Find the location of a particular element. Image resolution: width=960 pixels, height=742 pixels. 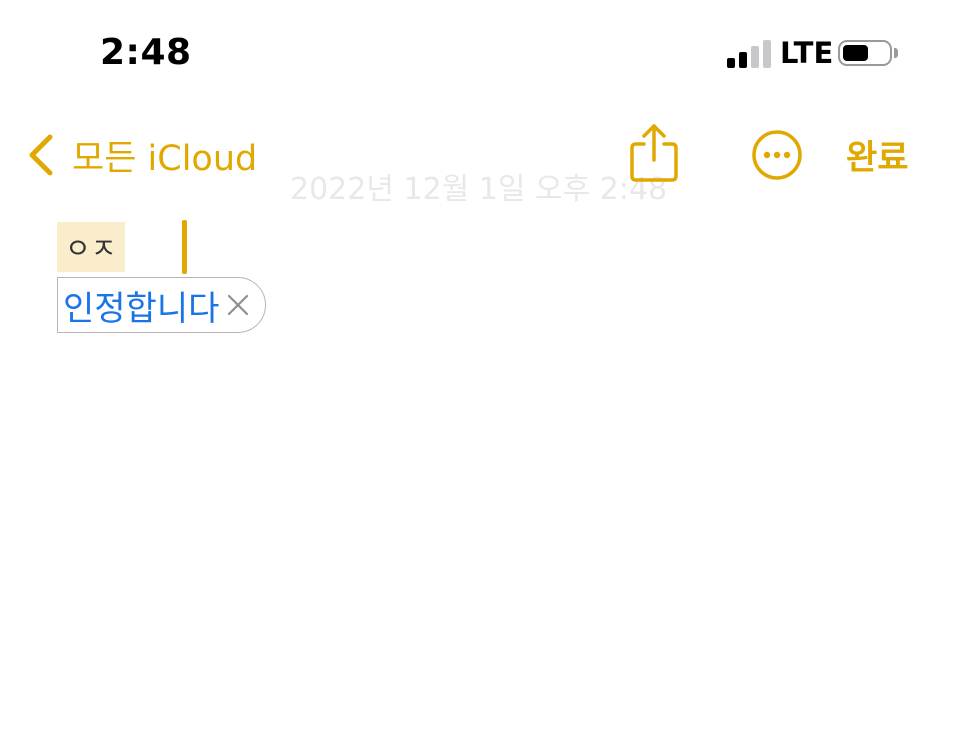

share-icon is located at coordinates (654, 153).